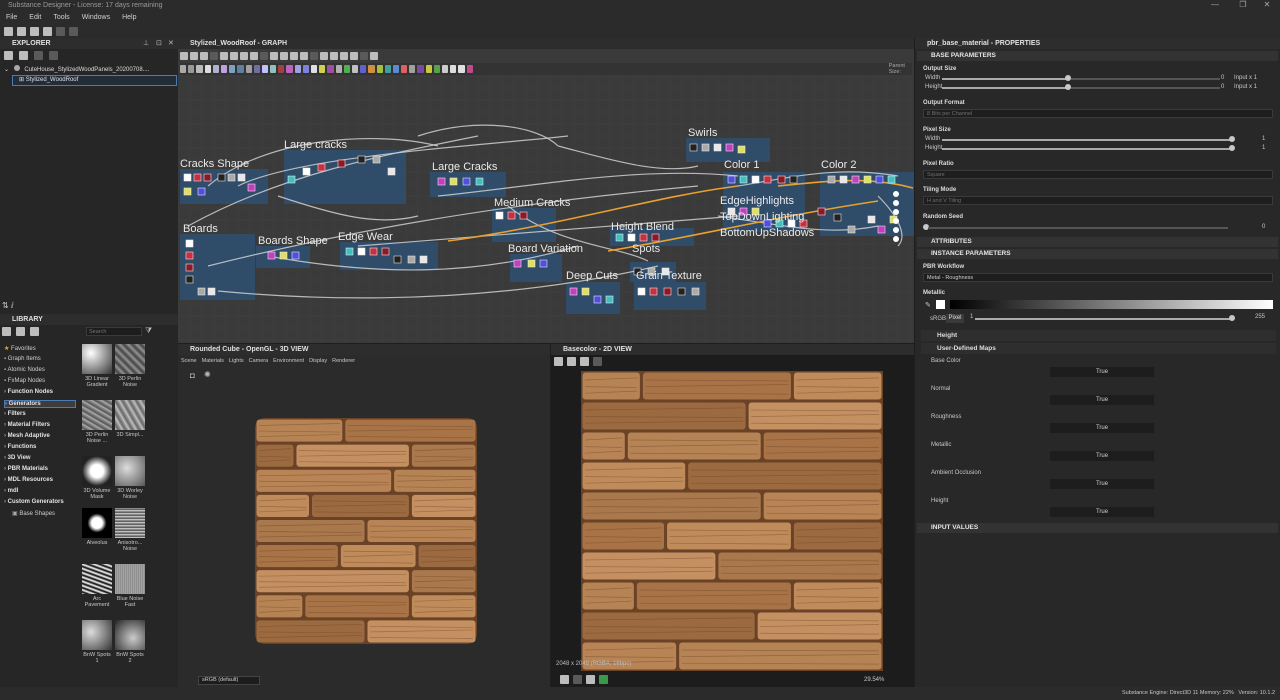  What do you see at coordinates (1144, 79) in the screenshot?
I see `output-width-track` at bounding box center [1144, 79].